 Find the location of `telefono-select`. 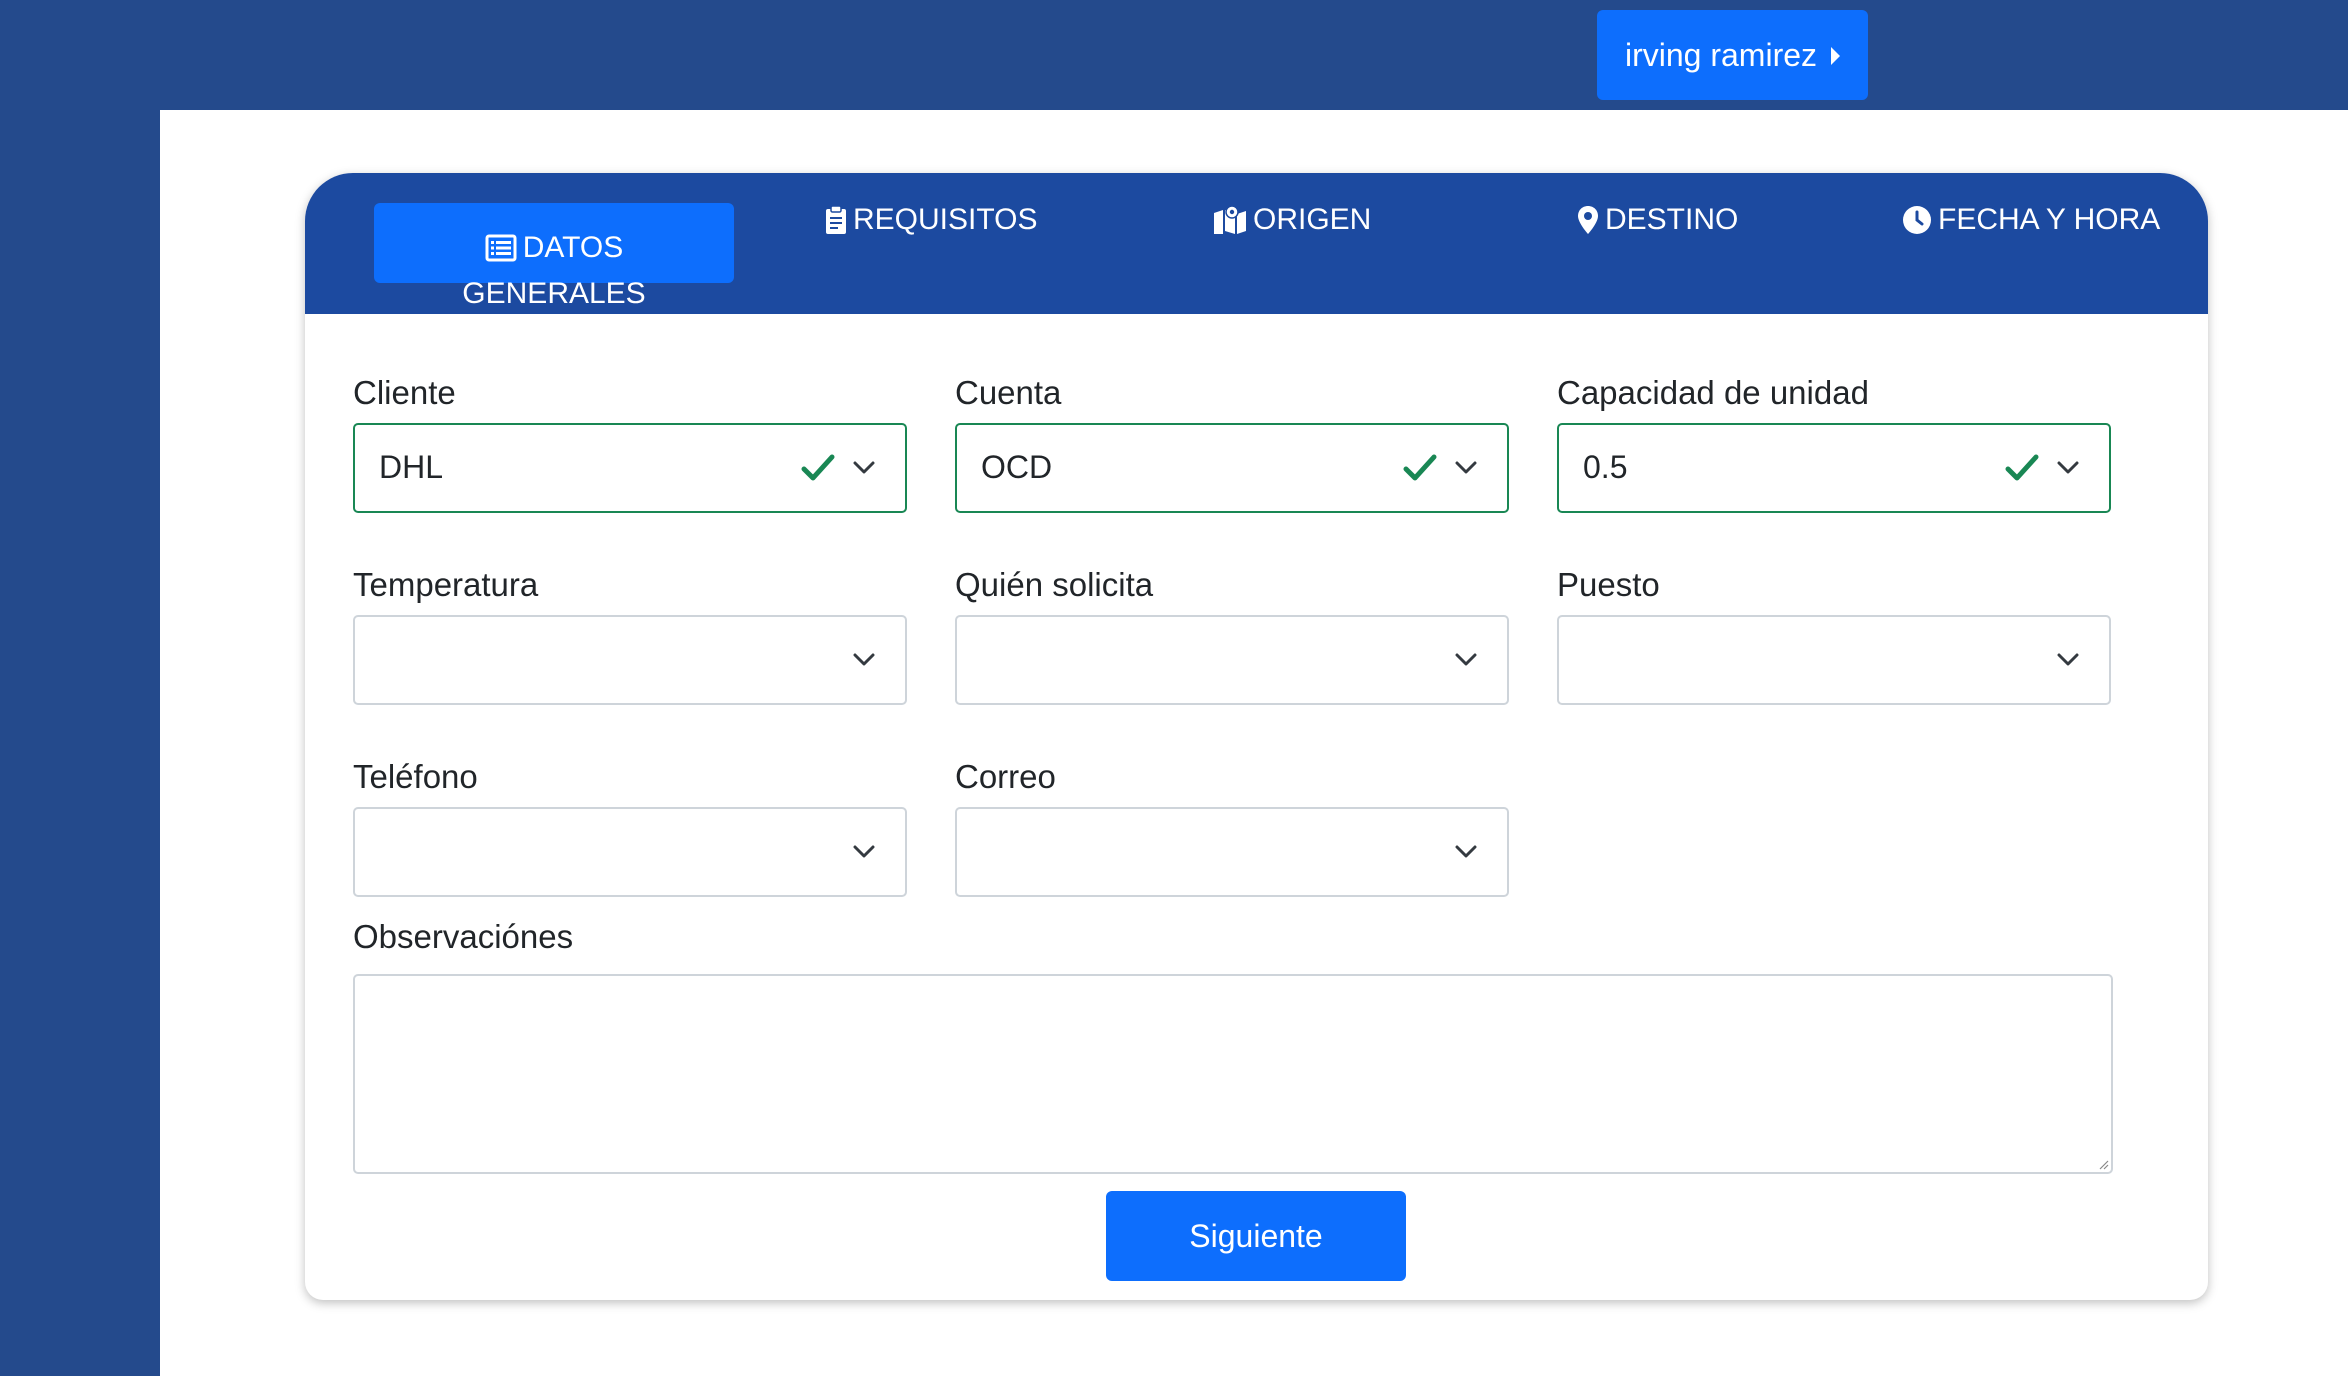

telefono-select is located at coordinates (630, 852).